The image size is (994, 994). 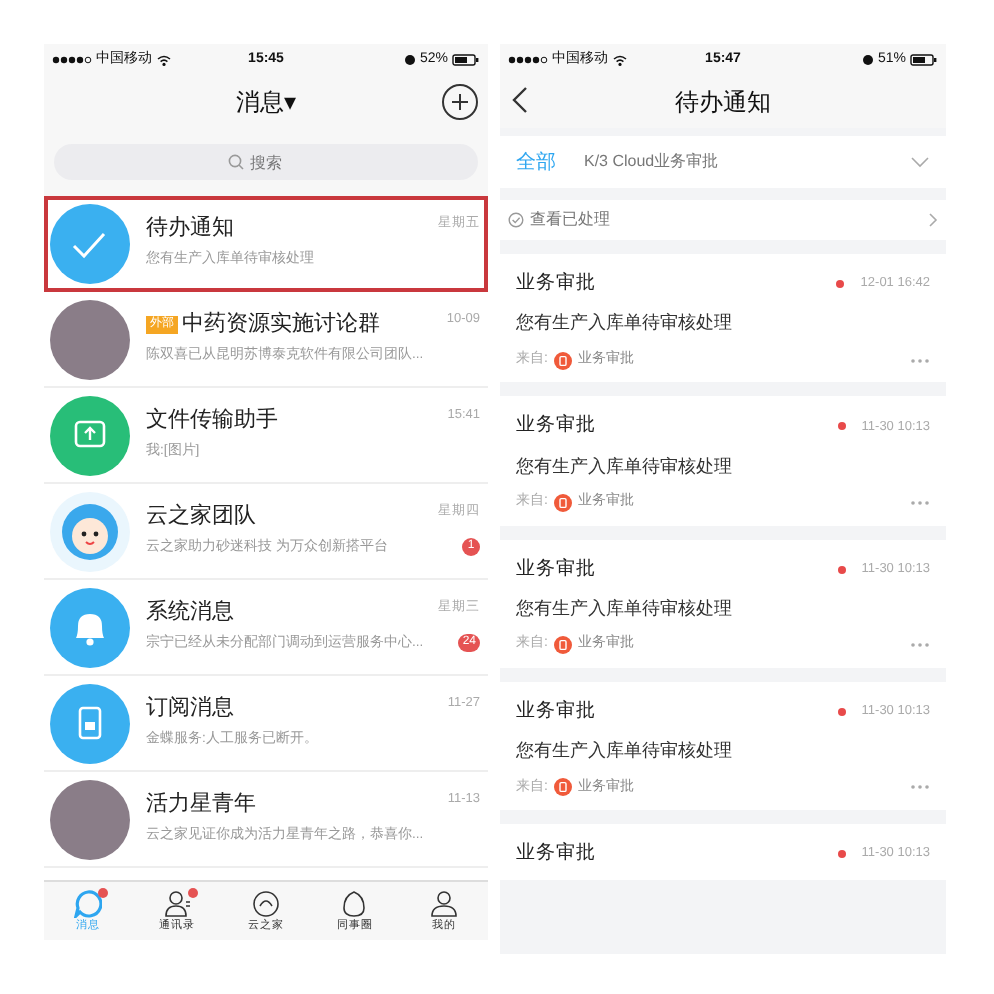 What do you see at coordinates (933, 220) in the screenshot?
I see `chevron-right-icon` at bounding box center [933, 220].